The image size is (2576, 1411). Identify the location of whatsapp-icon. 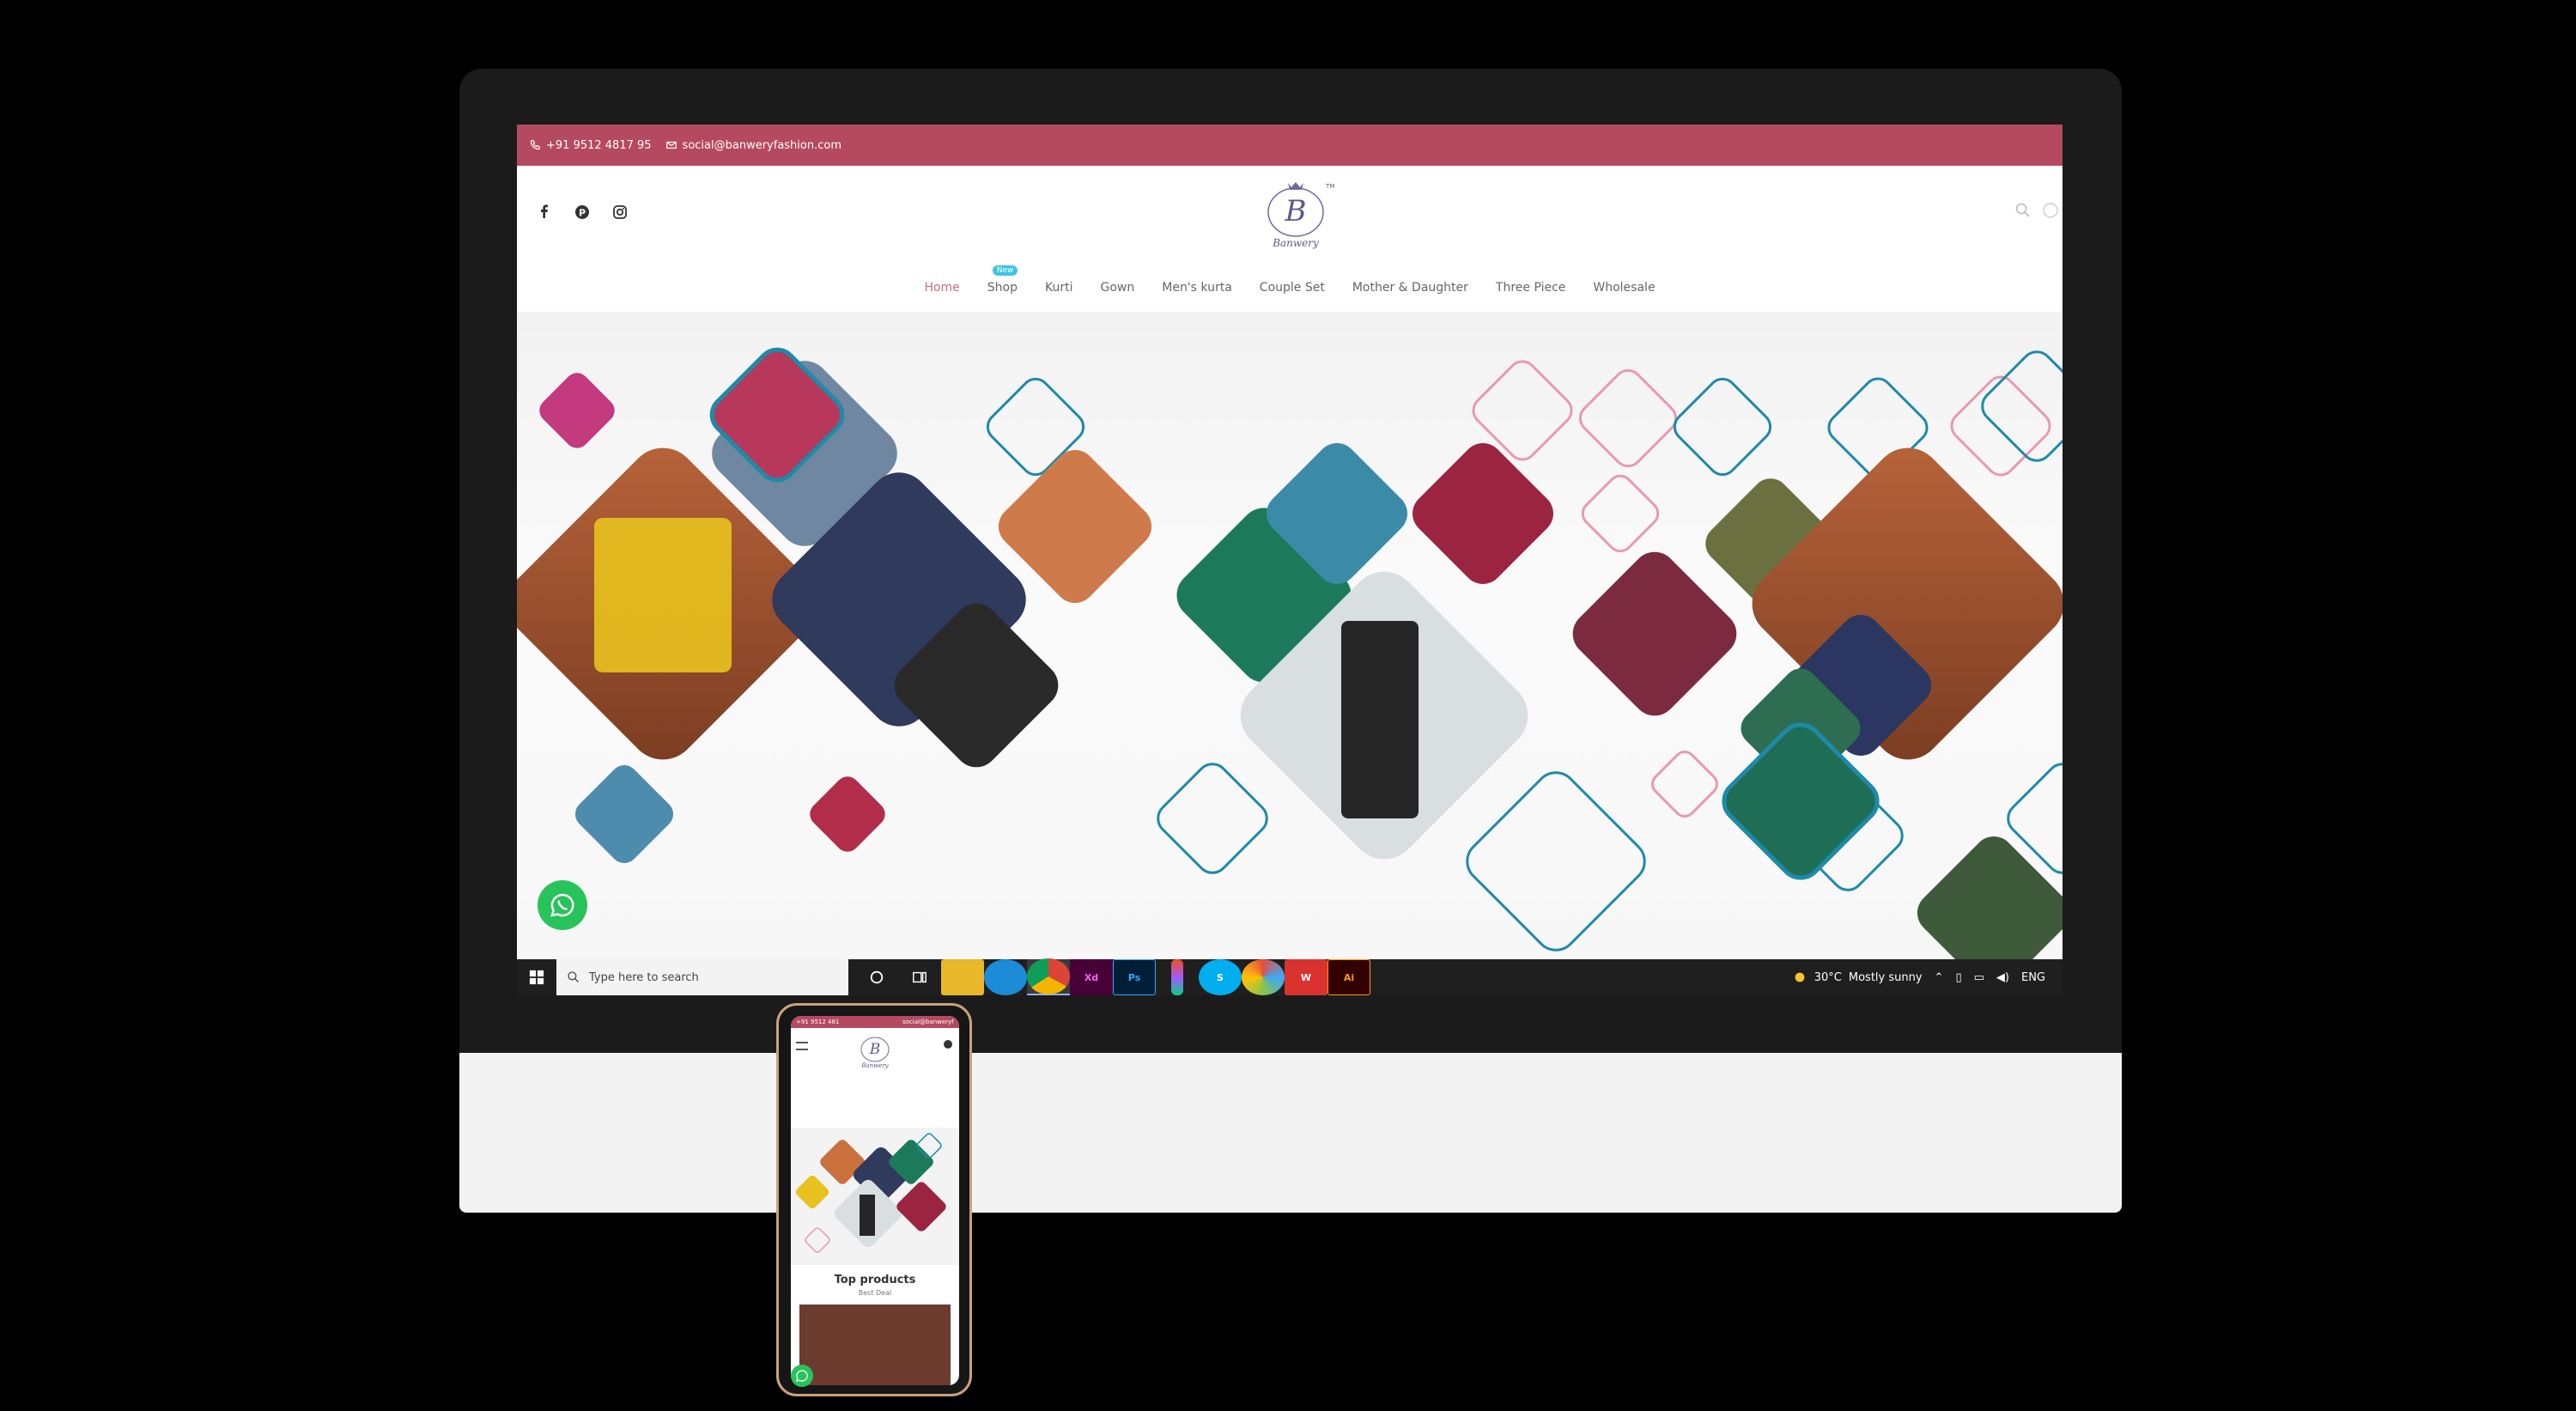
(802, 1376).